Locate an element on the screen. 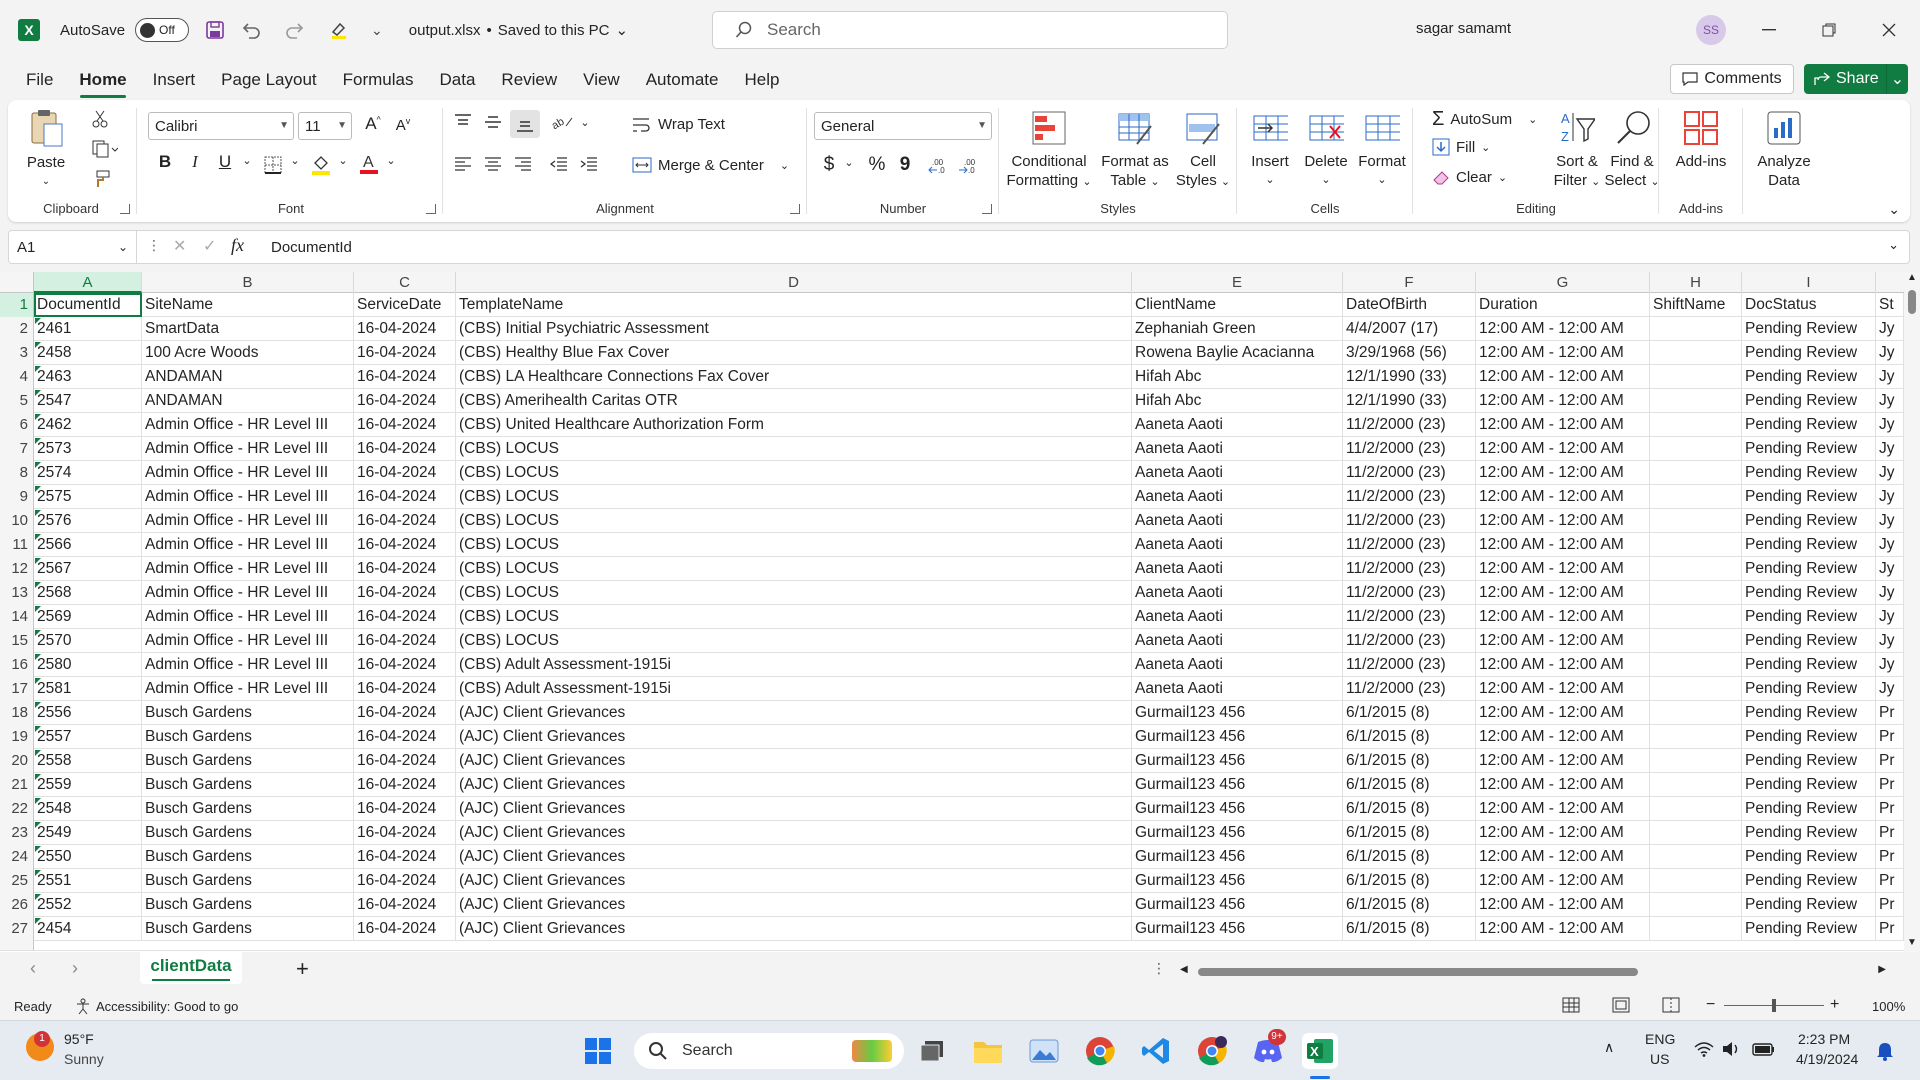 The width and height of the screenshot is (1920, 1080). cell: (CBS) Healthy Blue Fax Cover is located at coordinates (794, 353).